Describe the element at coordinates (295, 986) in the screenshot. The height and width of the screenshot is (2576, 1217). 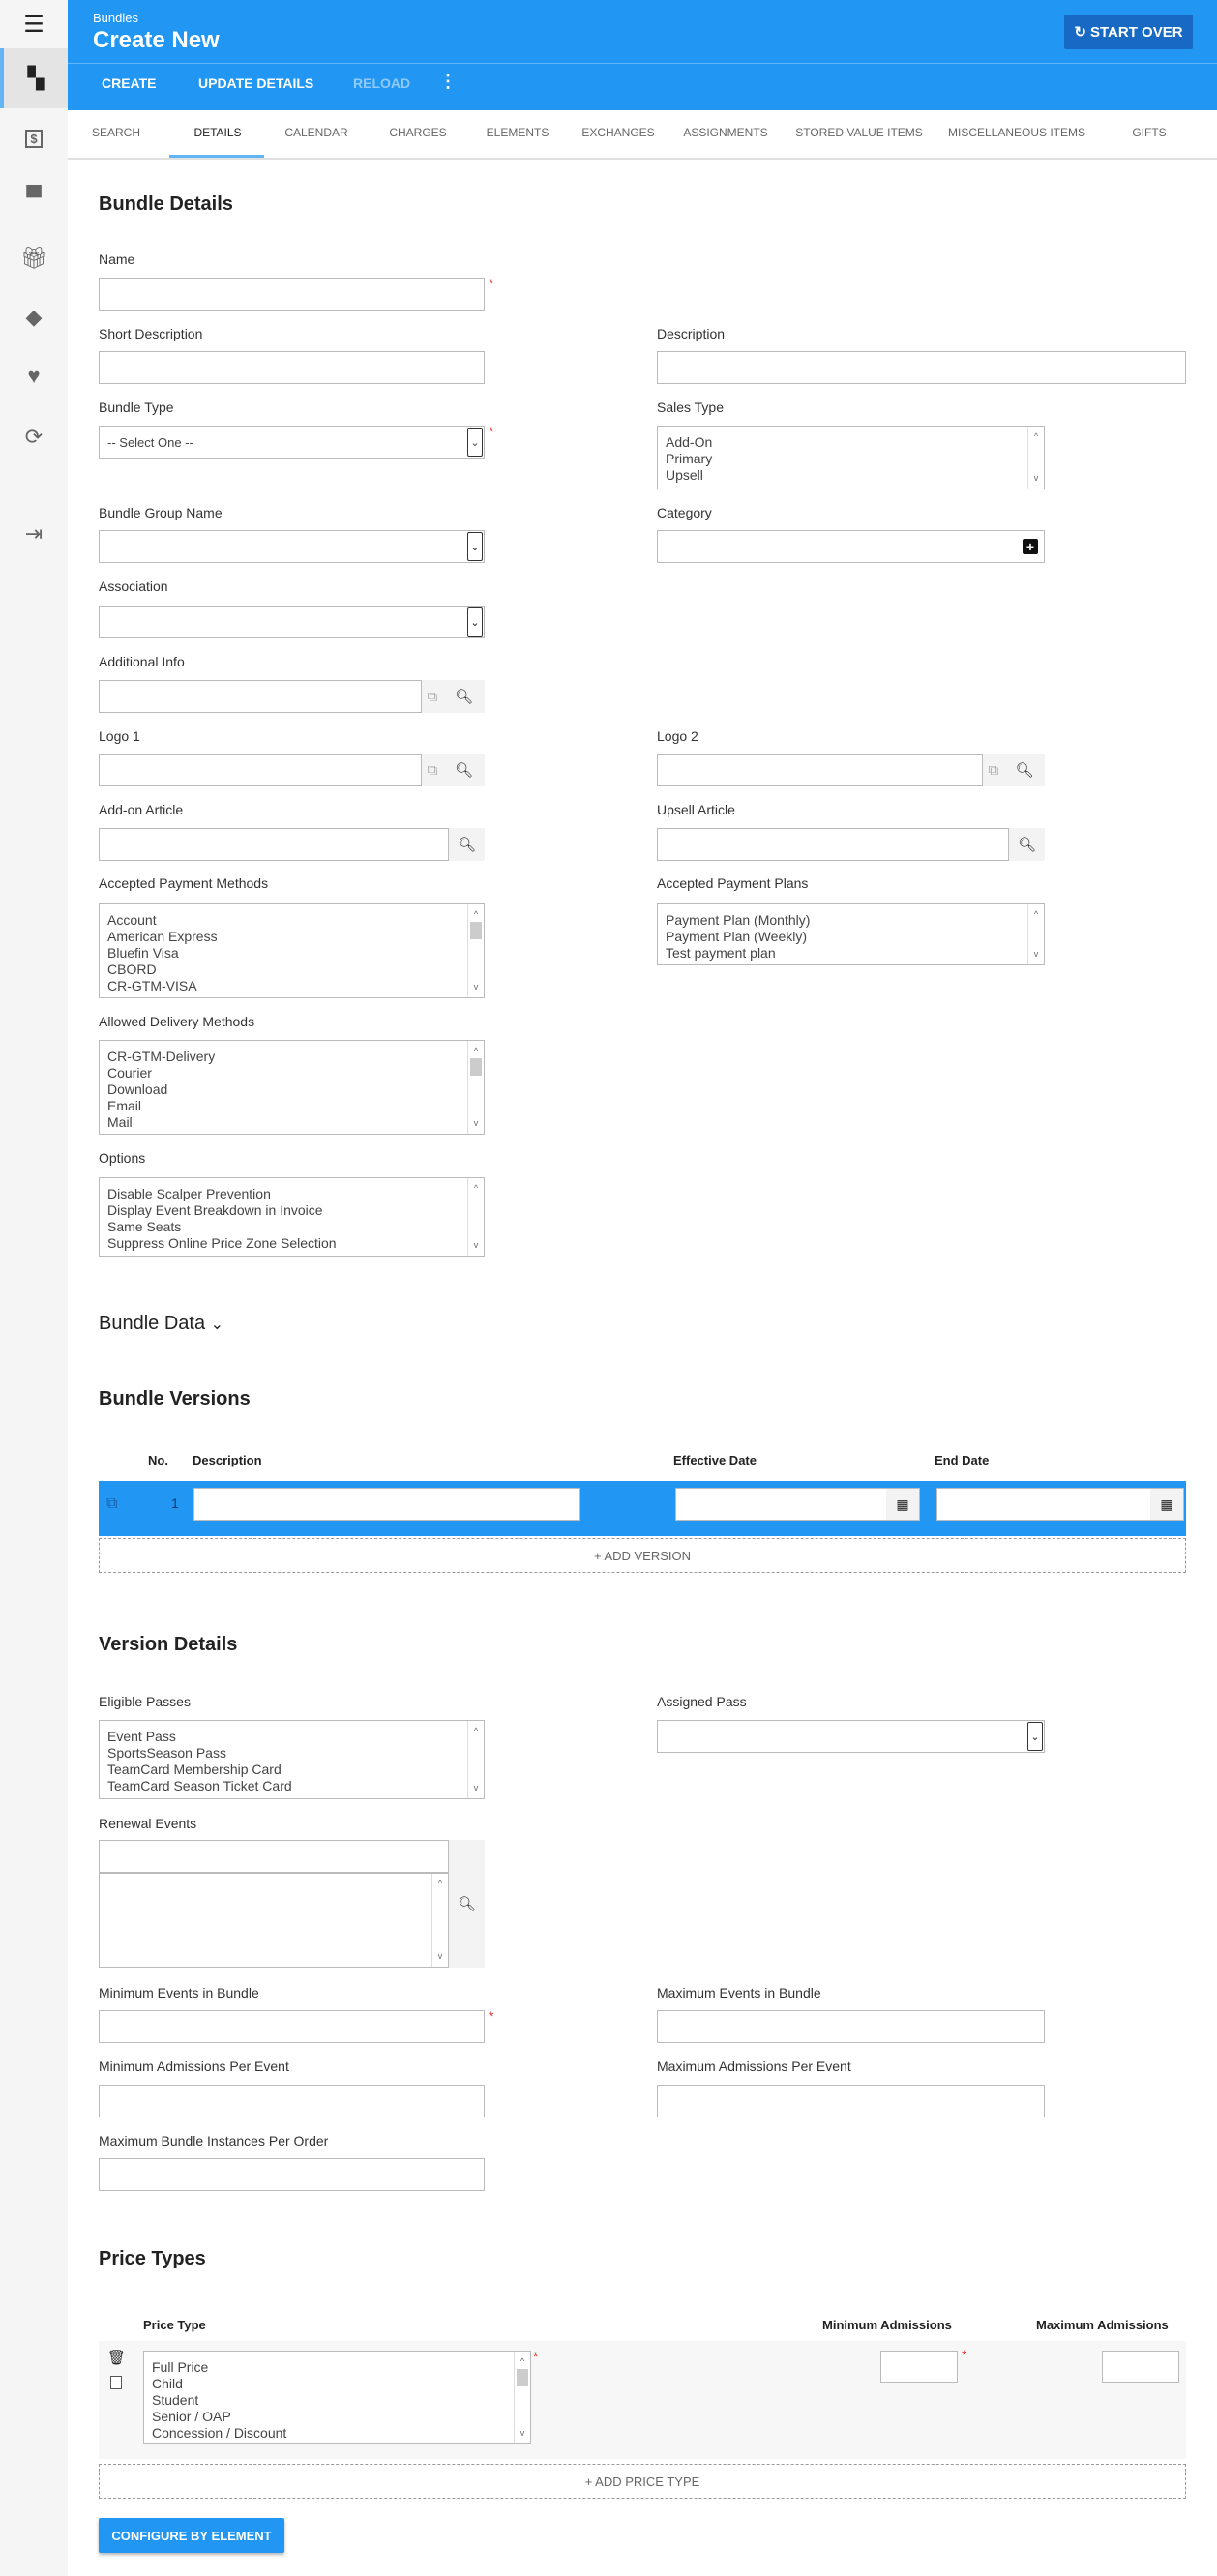
I see `list-option: CR-GTM-VISA` at that location.